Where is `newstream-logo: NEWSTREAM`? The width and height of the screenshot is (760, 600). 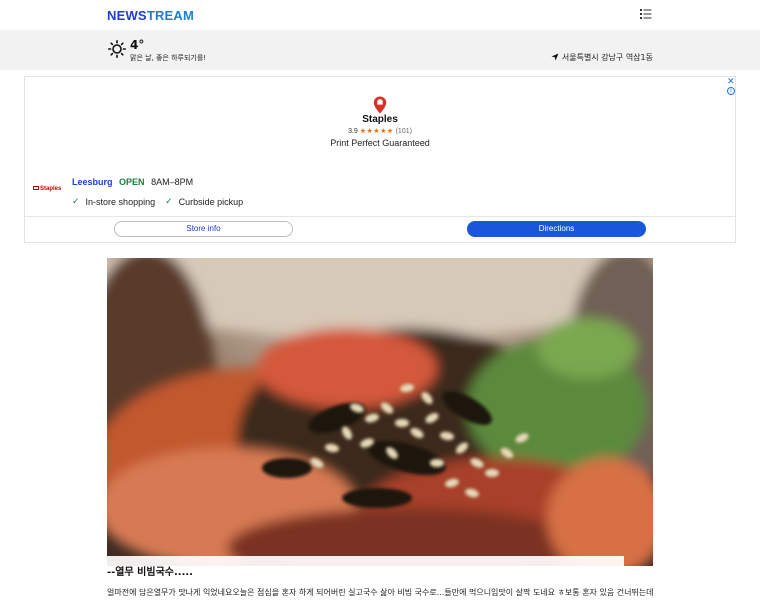
newstream-logo: NEWSTREAM is located at coordinates (150, 15).